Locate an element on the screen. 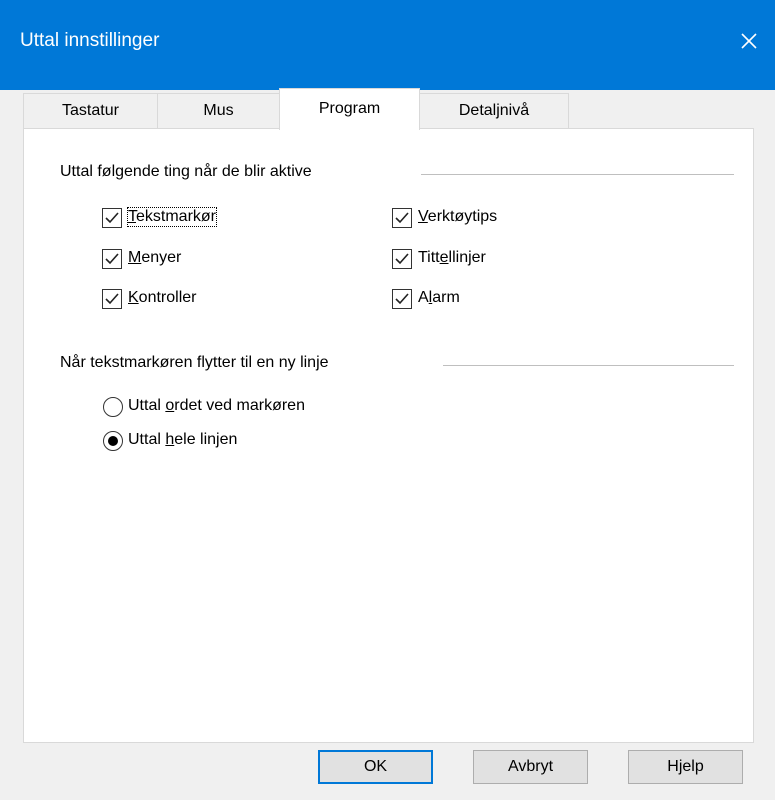 This screenshot has height=800, width=775. ok-button: OK is located at coordinates (375, 767).